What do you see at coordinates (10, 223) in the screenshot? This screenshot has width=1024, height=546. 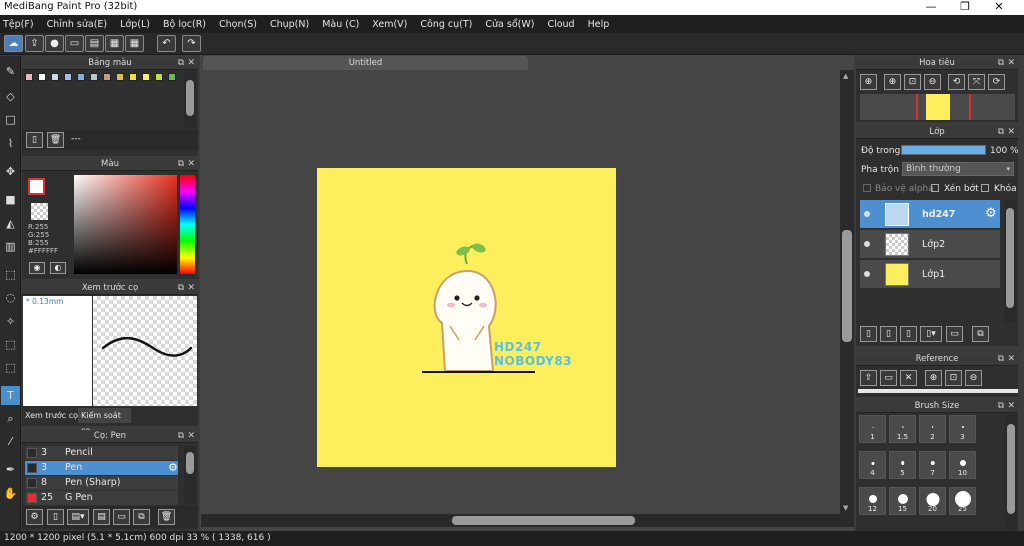 I see `bucket-tool-icon: ◭` at bounding box center [10, 223].